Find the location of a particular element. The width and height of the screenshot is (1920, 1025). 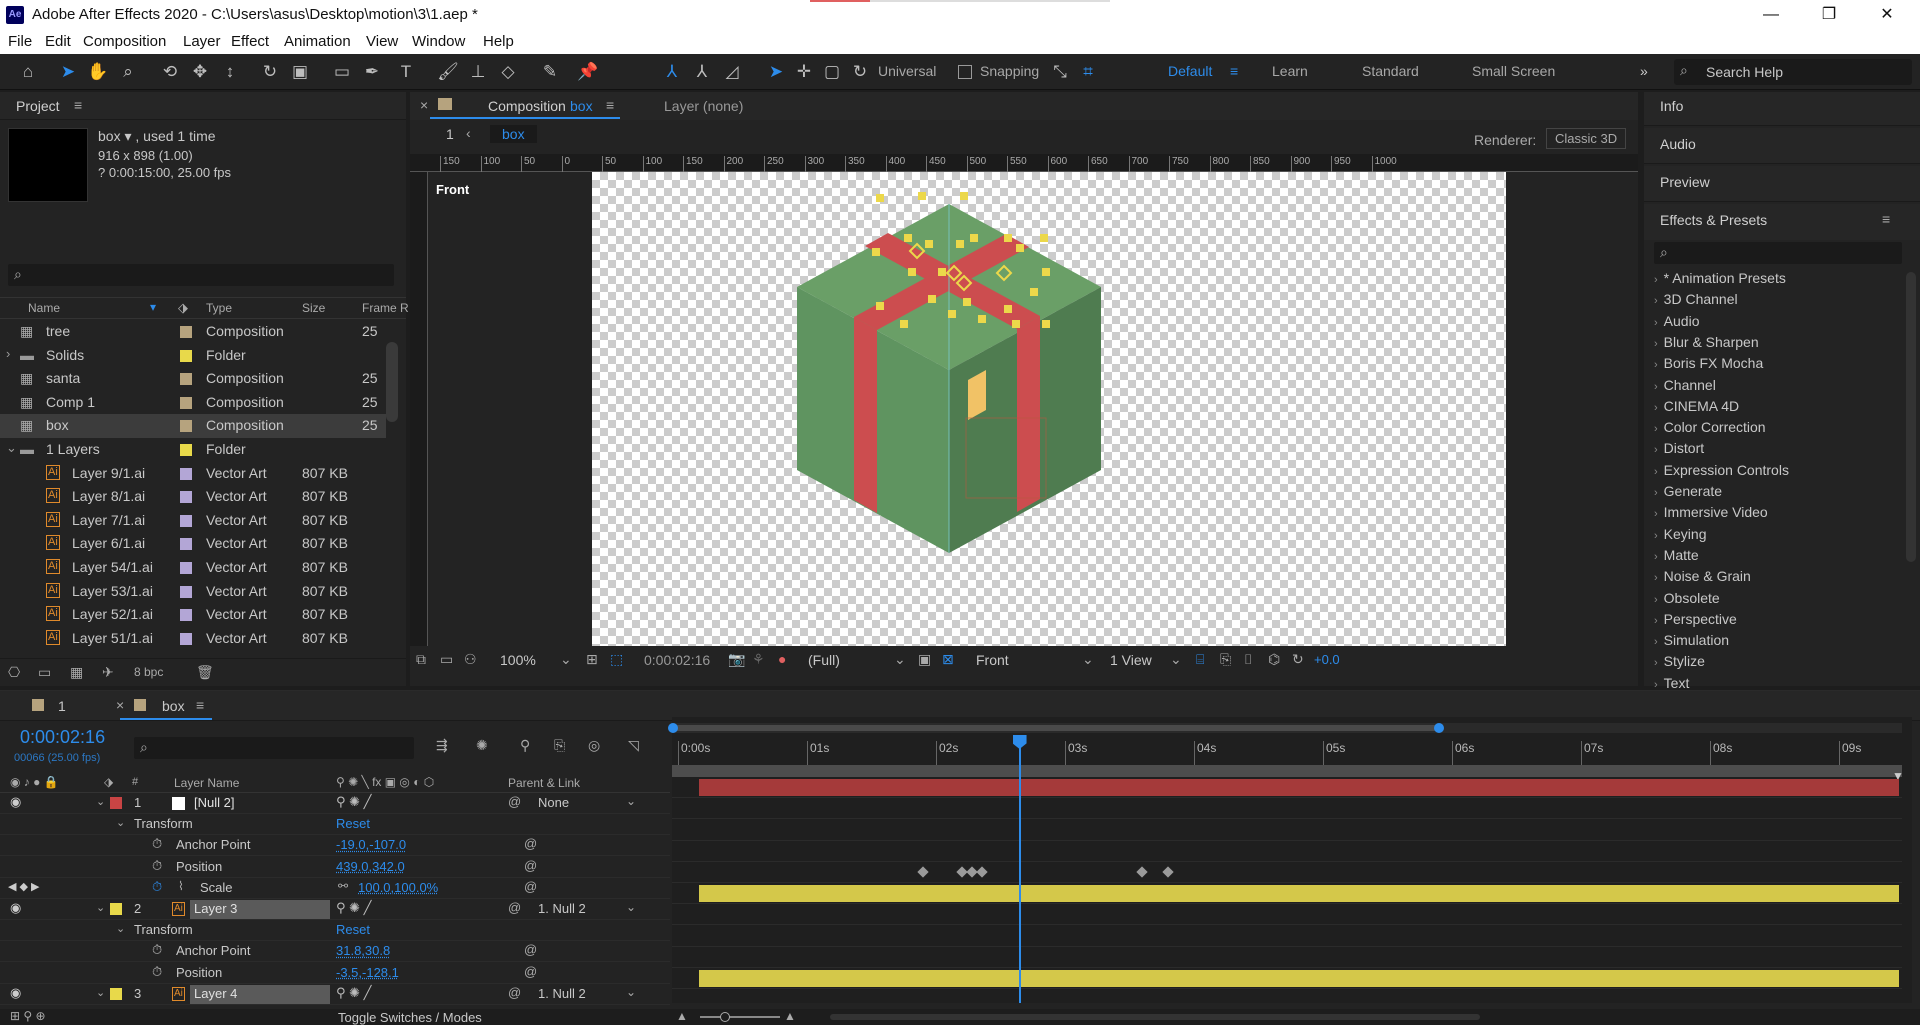

close-window-button: ✕ is located at coordinates (1887, 15).